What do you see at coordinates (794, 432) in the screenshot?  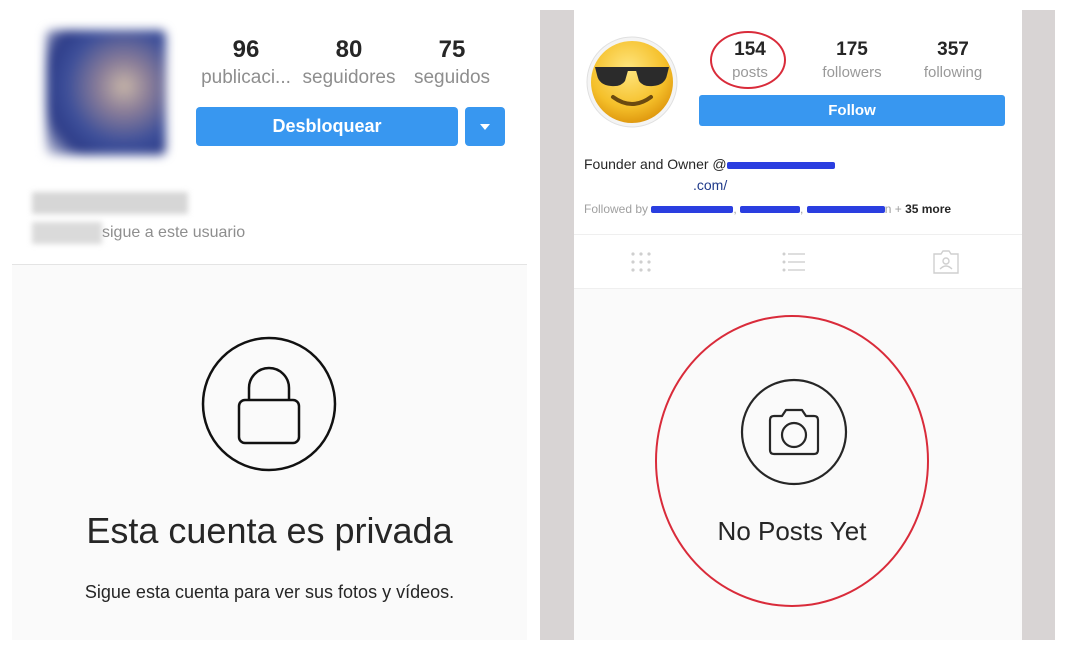 I see `camera-icon` at bounding box center [794, 432].